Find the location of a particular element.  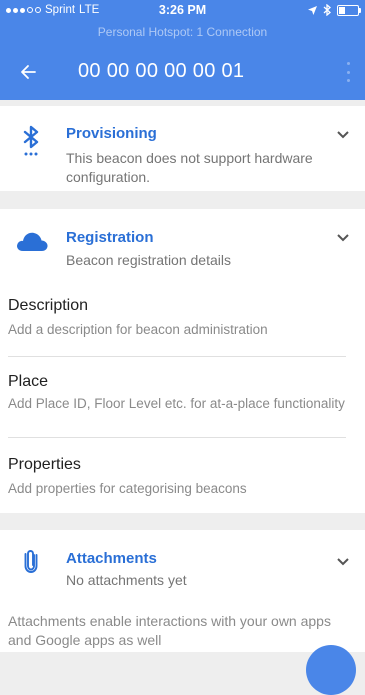

attachments-header: Attachments No attachments yet is located at coordinates (182, 570).